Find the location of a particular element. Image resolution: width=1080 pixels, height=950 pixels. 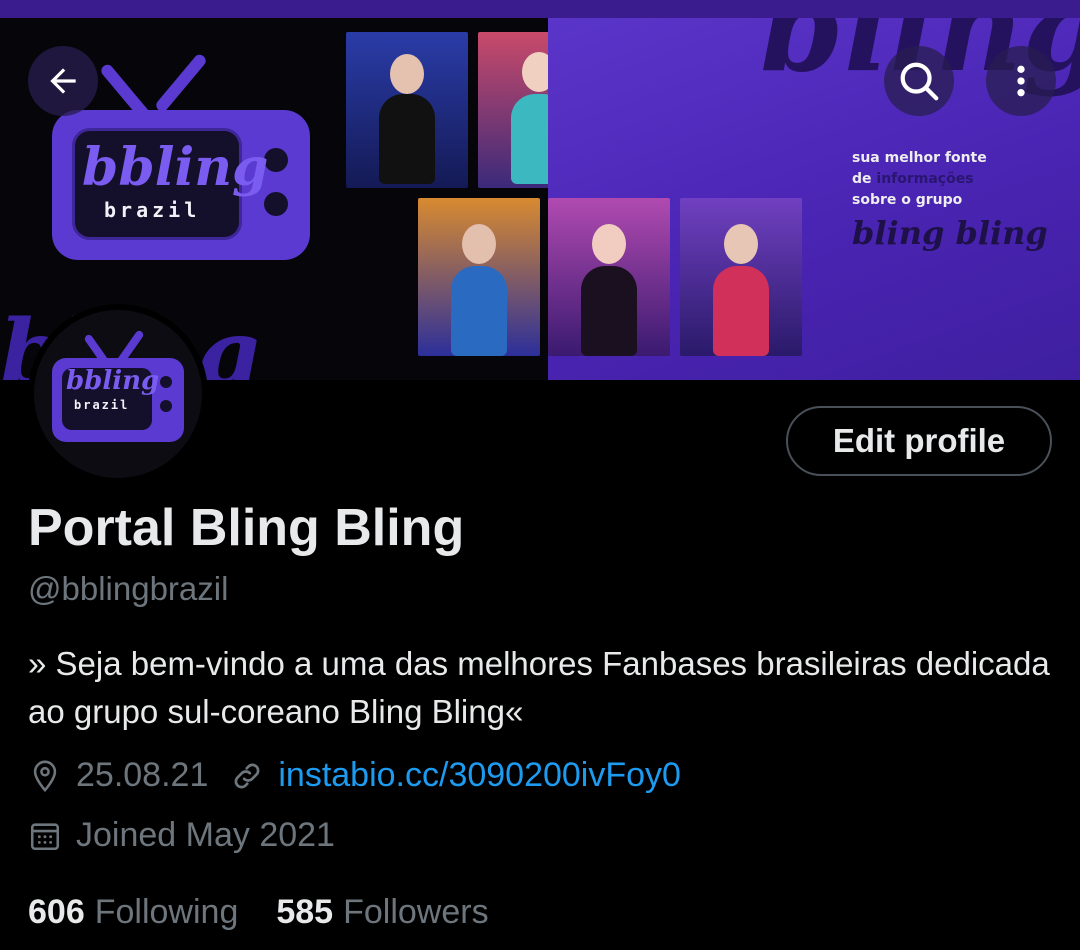

profile-handle: @bblingbrazil is located at coordinates (128, 588).